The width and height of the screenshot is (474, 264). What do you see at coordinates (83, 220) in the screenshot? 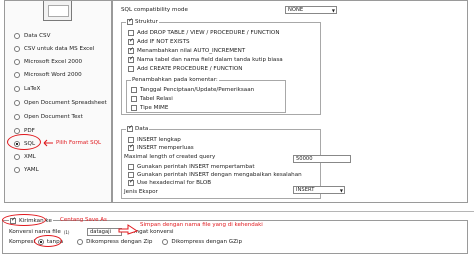
I see `annotation-centang-save: Centang Save As` at bounding box center [83, 220].